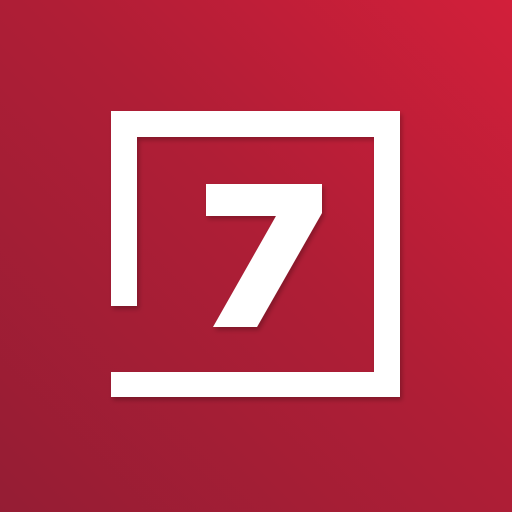 This screenshot has height=512, width=512. Describe the element at coordinates (264, 255) in the screenshot. I see `numeral-seven-glyph` at that location.